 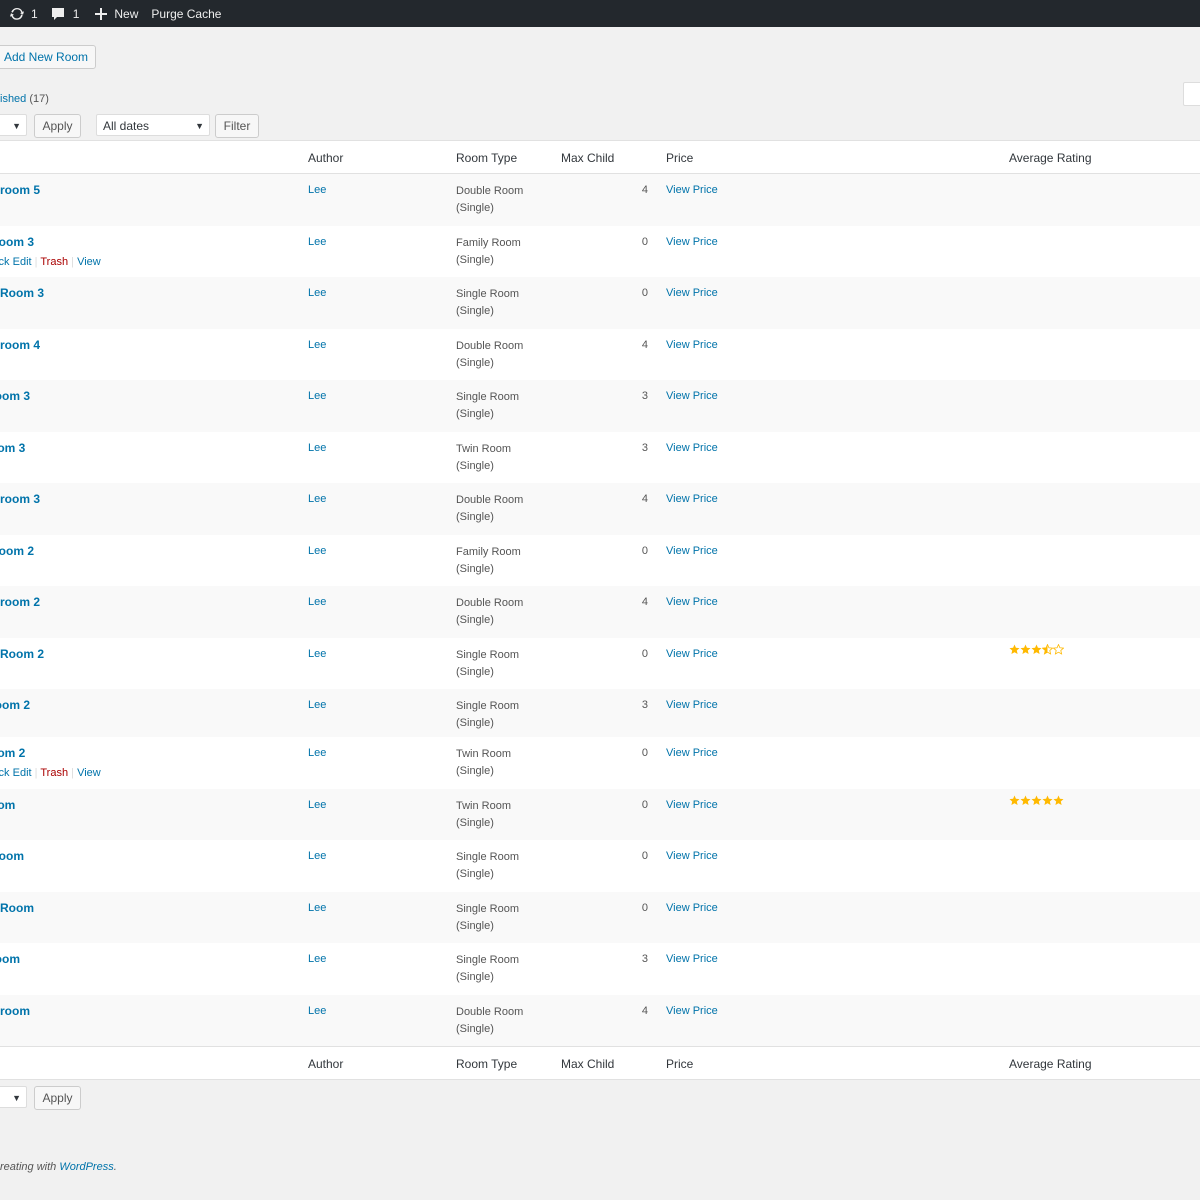 What do you see at coordinates (22, 293) in the screenshot?
I see `room-title-link: y Room 3` at bounding box center [22, 293].